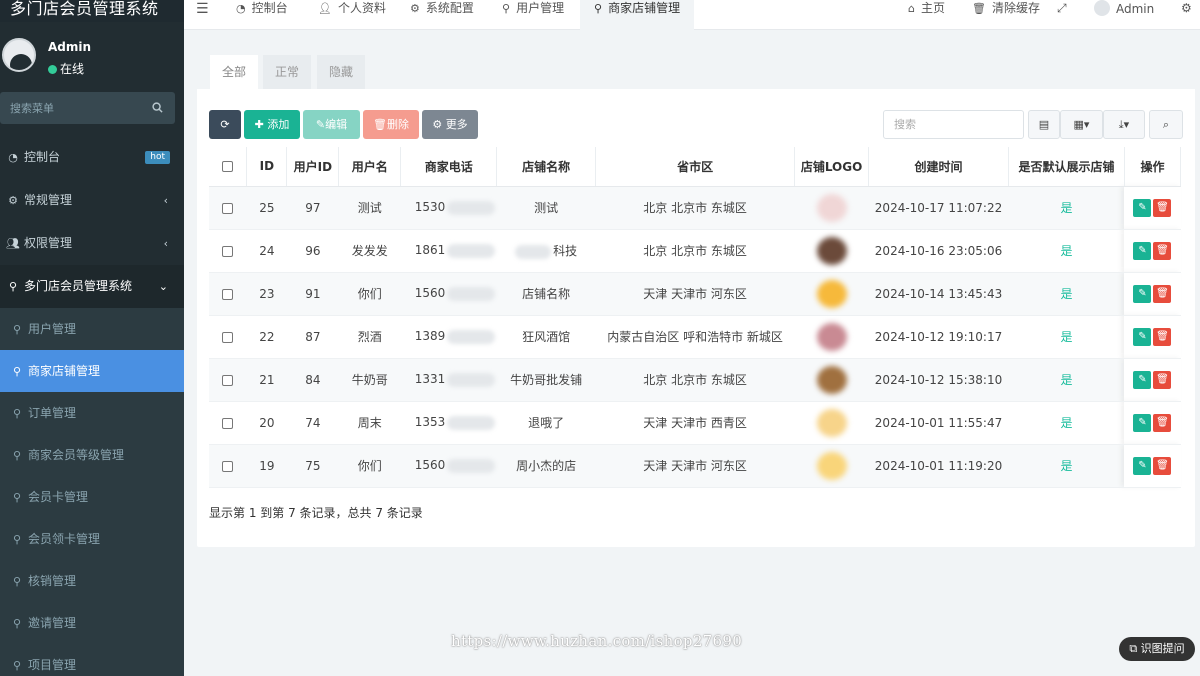 The height and width of the screenshot is (676, 1200). I want to click on col-user-id: 用户ID, so click(313, 167).